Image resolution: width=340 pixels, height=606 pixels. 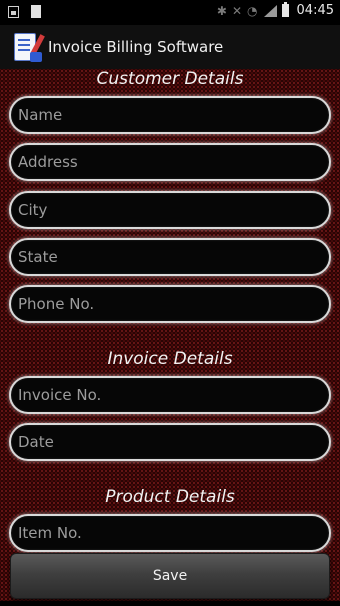 I want to click on state-field, so click(x=170, y=257).